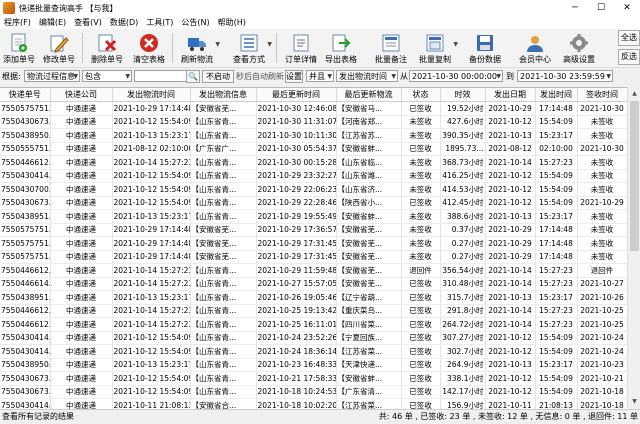  I want to click on floppy-disk-icon, so click(485, 43).